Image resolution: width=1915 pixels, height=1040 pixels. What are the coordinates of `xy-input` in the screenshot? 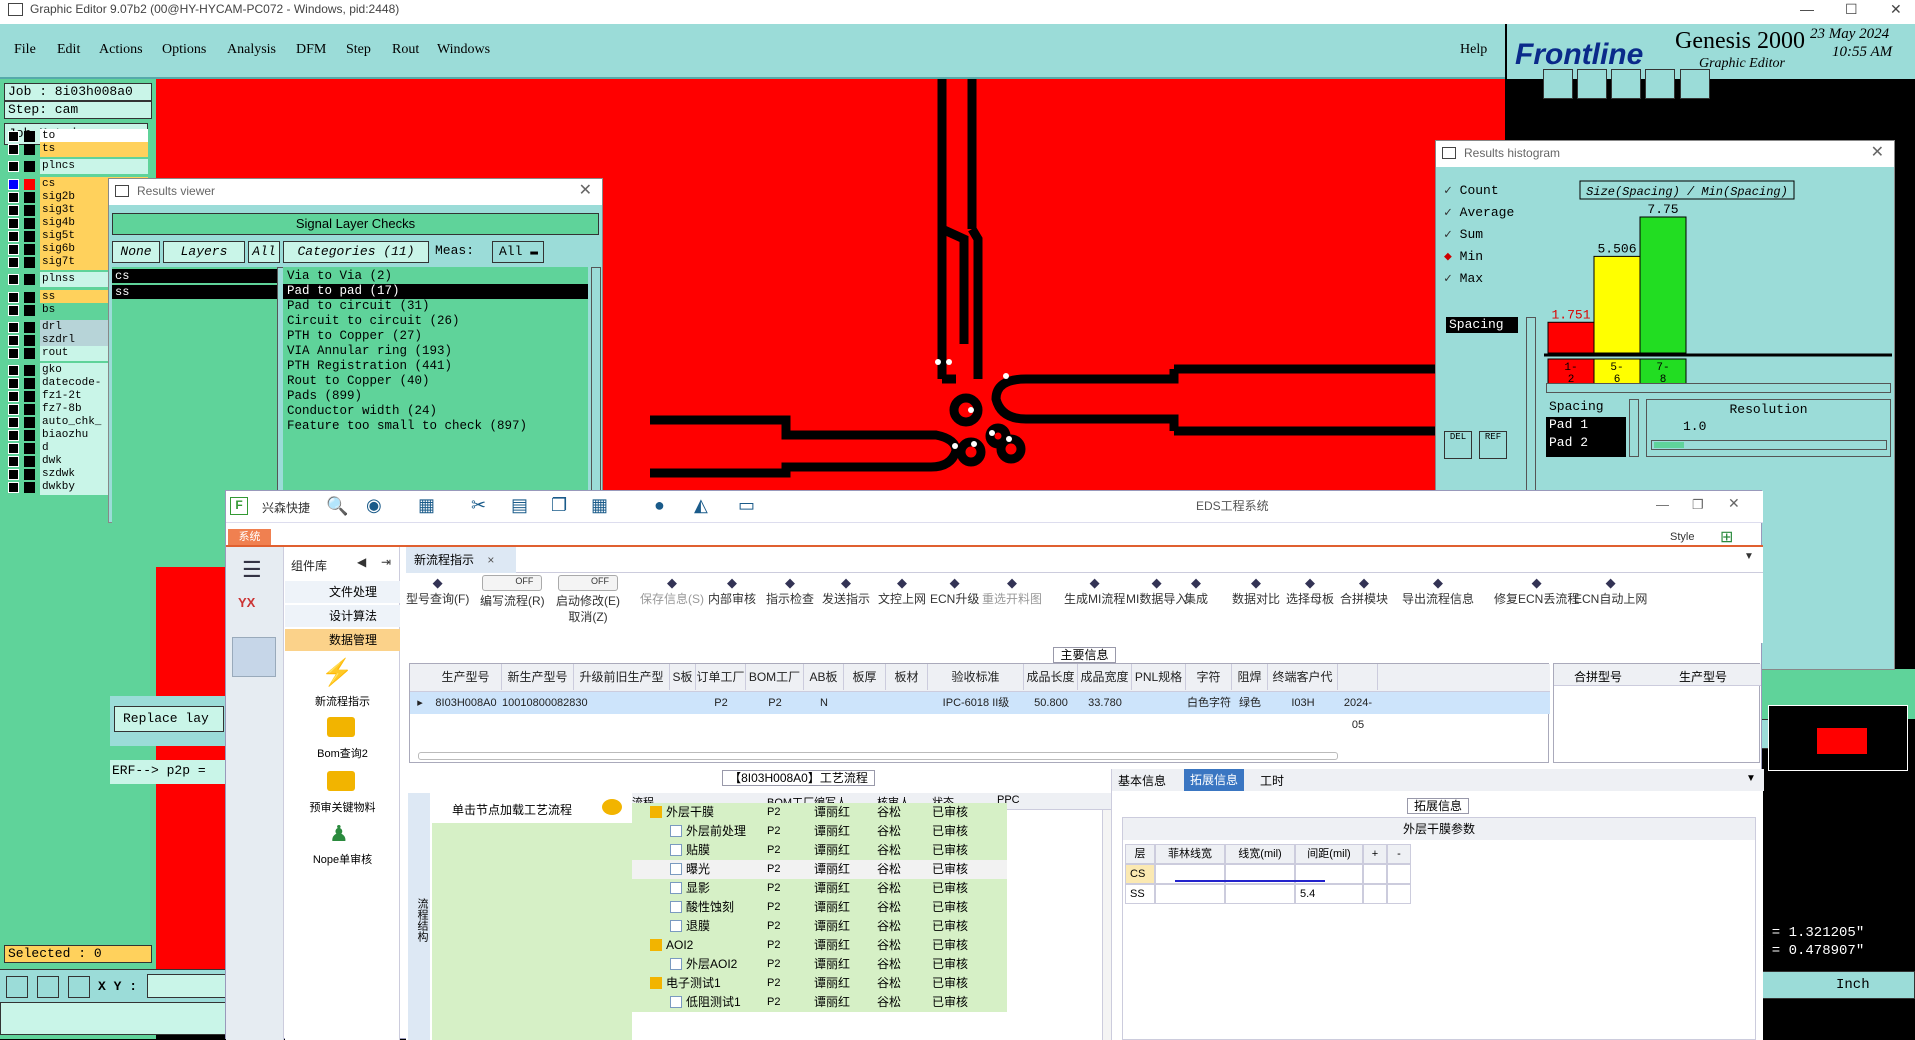 It's located at (187, 986).